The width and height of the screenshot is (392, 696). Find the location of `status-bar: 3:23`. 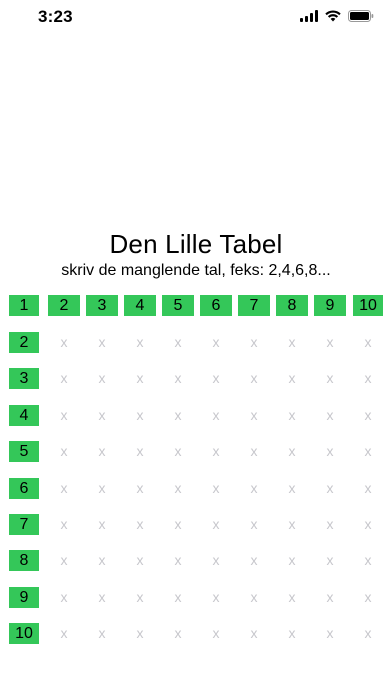

status-bar: 3:23 is located at coordinates (196, 18).